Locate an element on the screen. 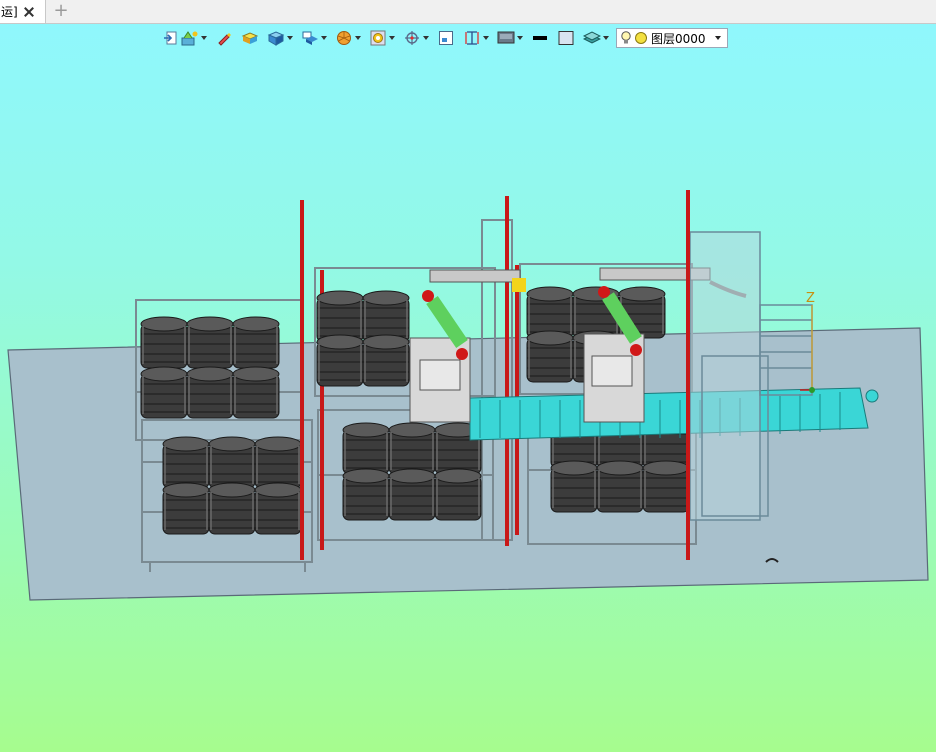 The width and height of the screenshot is (936, 752). tab-title: 运] is located at coordinates (9, 12).